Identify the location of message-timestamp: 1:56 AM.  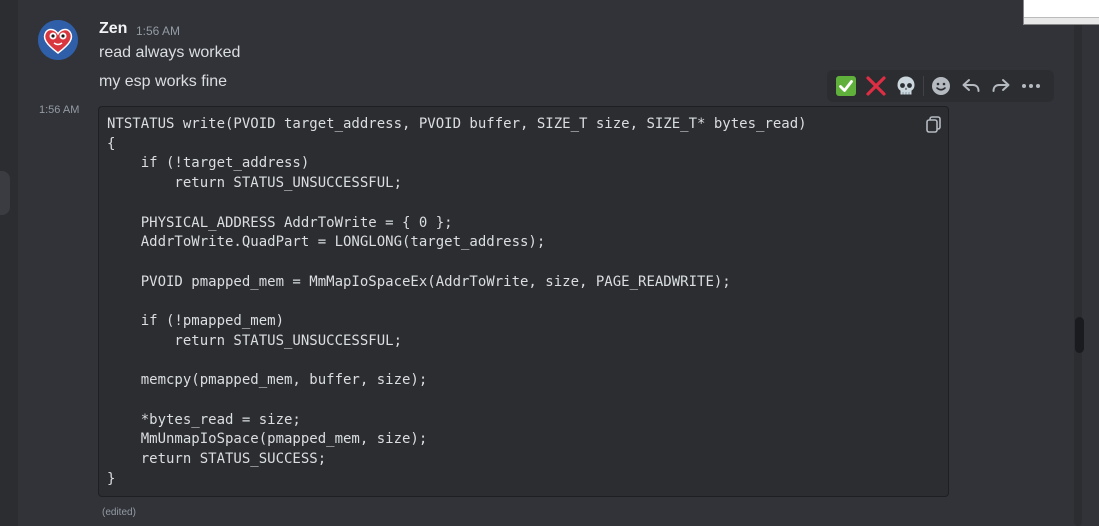
(158, 31).